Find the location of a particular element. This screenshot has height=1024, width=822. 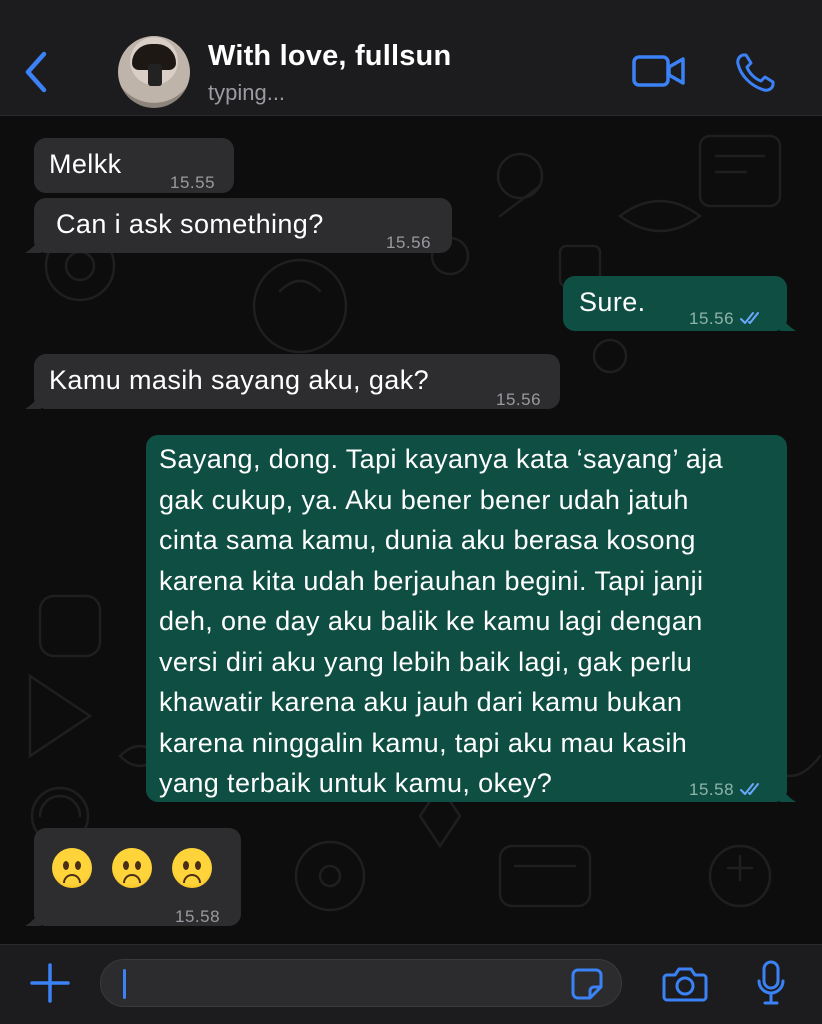

phone-icon is located at coordinates (755, 72).